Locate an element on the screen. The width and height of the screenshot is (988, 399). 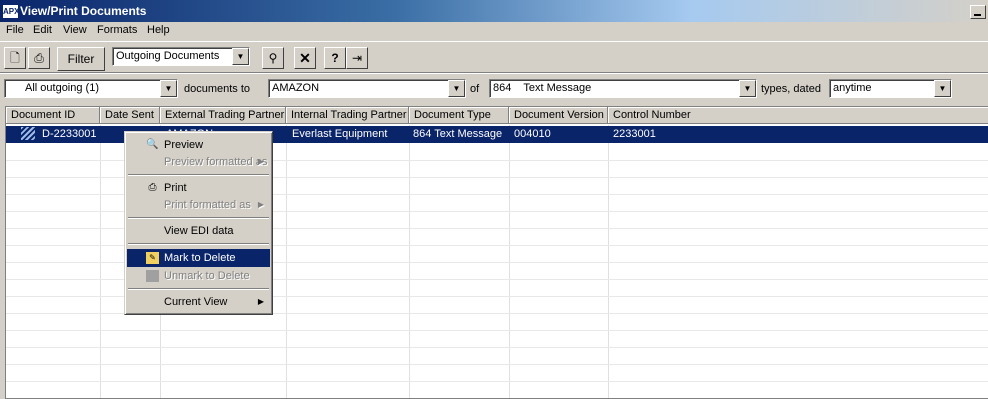
column-header-date-sent: Date Sent is located at coordinates (130, 115).